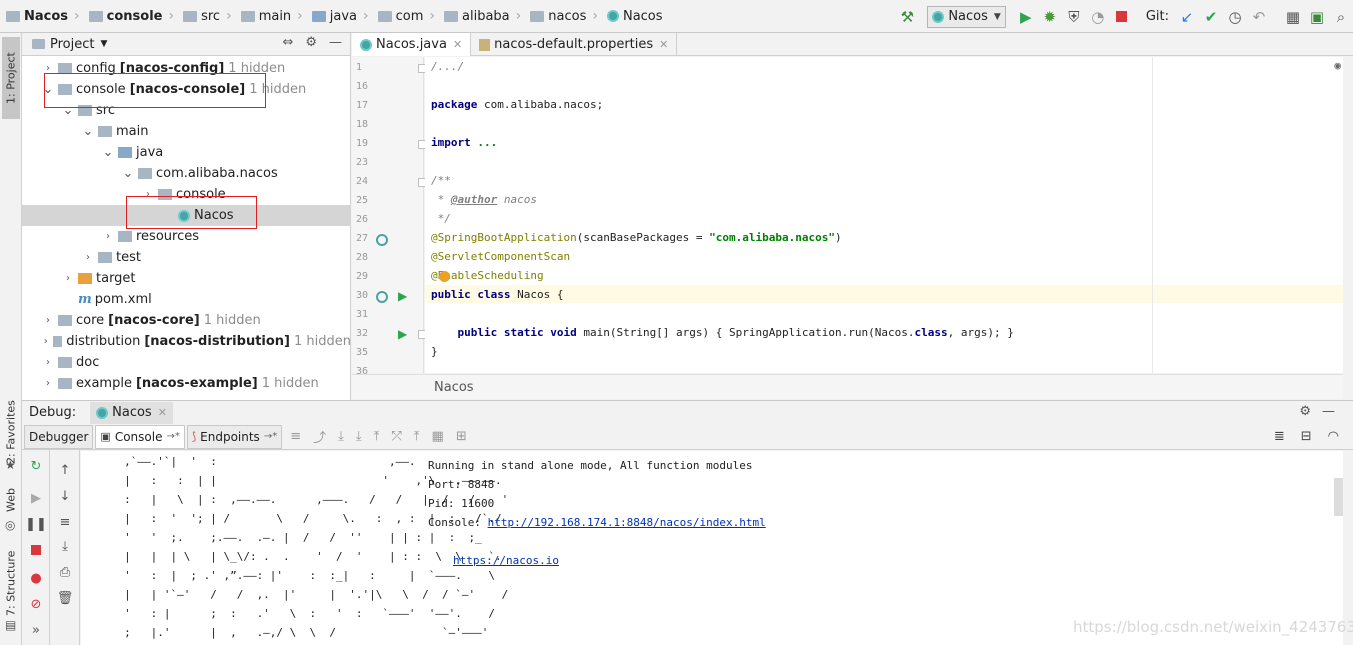  I want to click on tab-console: ▣ Console →*, so click(140, 436).